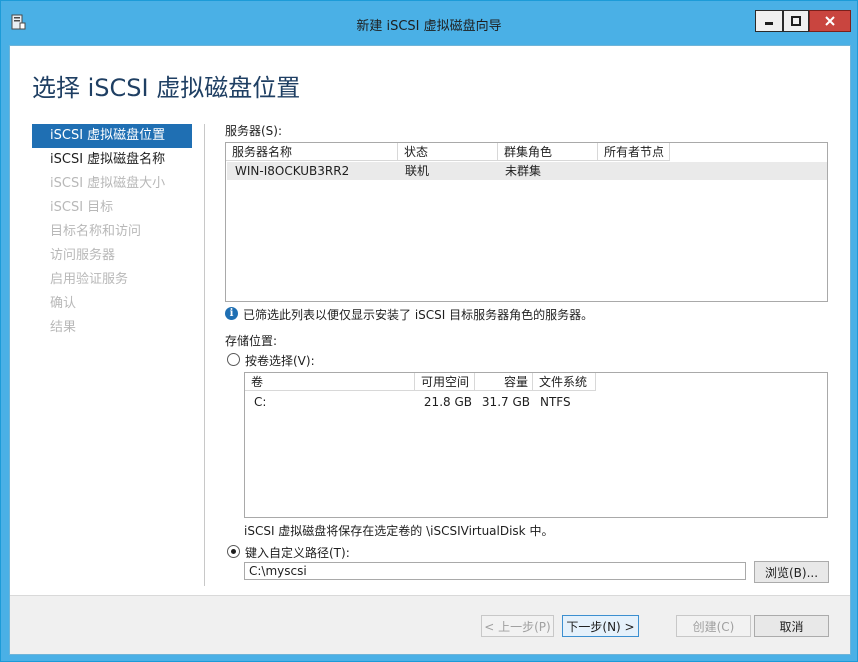  Describe the element at coordinates (769, 21) in the screenshot. I see `minimize-button` at that location.